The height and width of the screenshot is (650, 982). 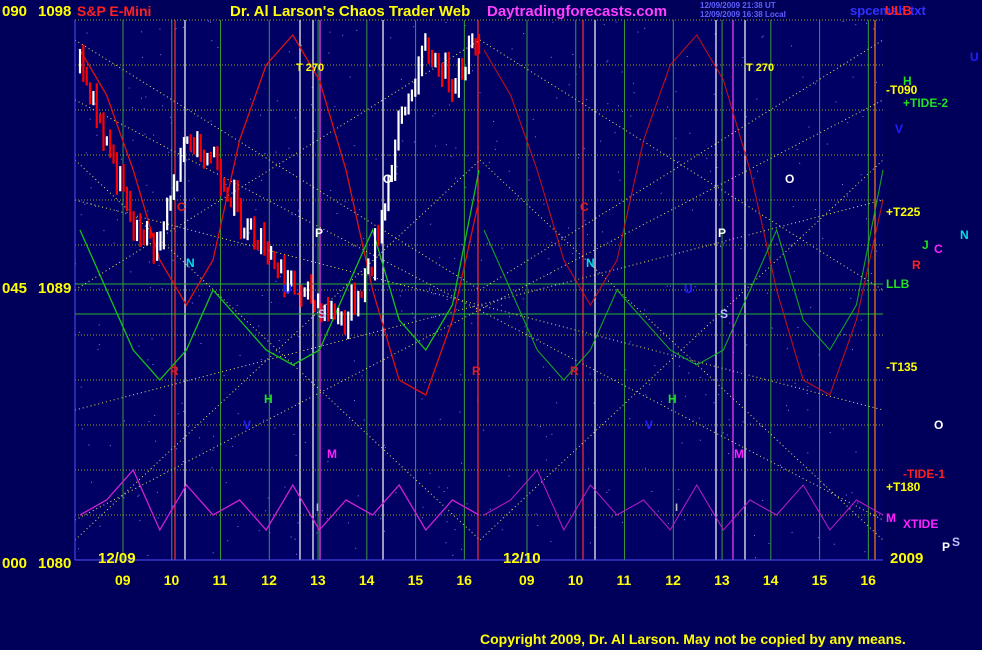 What do you see at coordinates (819, 580) in the screenshot?
I see `hour-tick-label: 15` at bounding box center [819, 580].